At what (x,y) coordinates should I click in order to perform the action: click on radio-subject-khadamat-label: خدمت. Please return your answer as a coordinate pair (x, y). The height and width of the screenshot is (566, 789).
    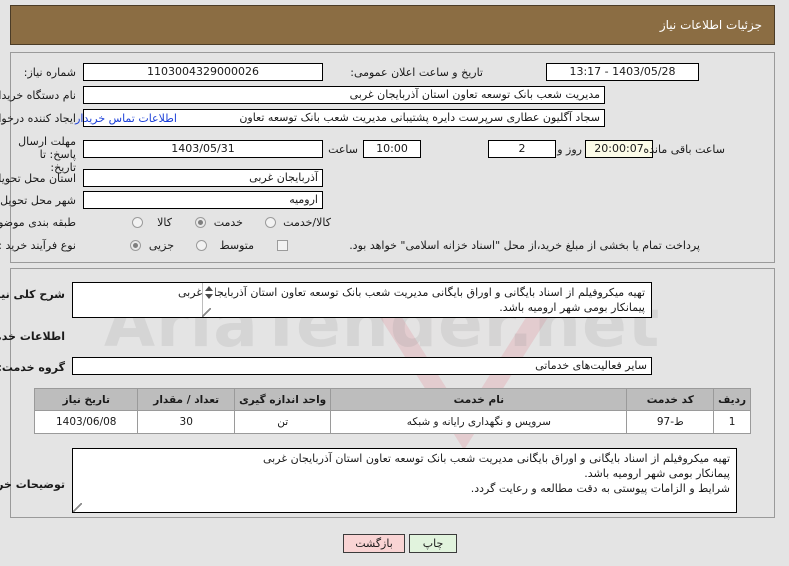
    Looking at the image, I should click on (229, 222).